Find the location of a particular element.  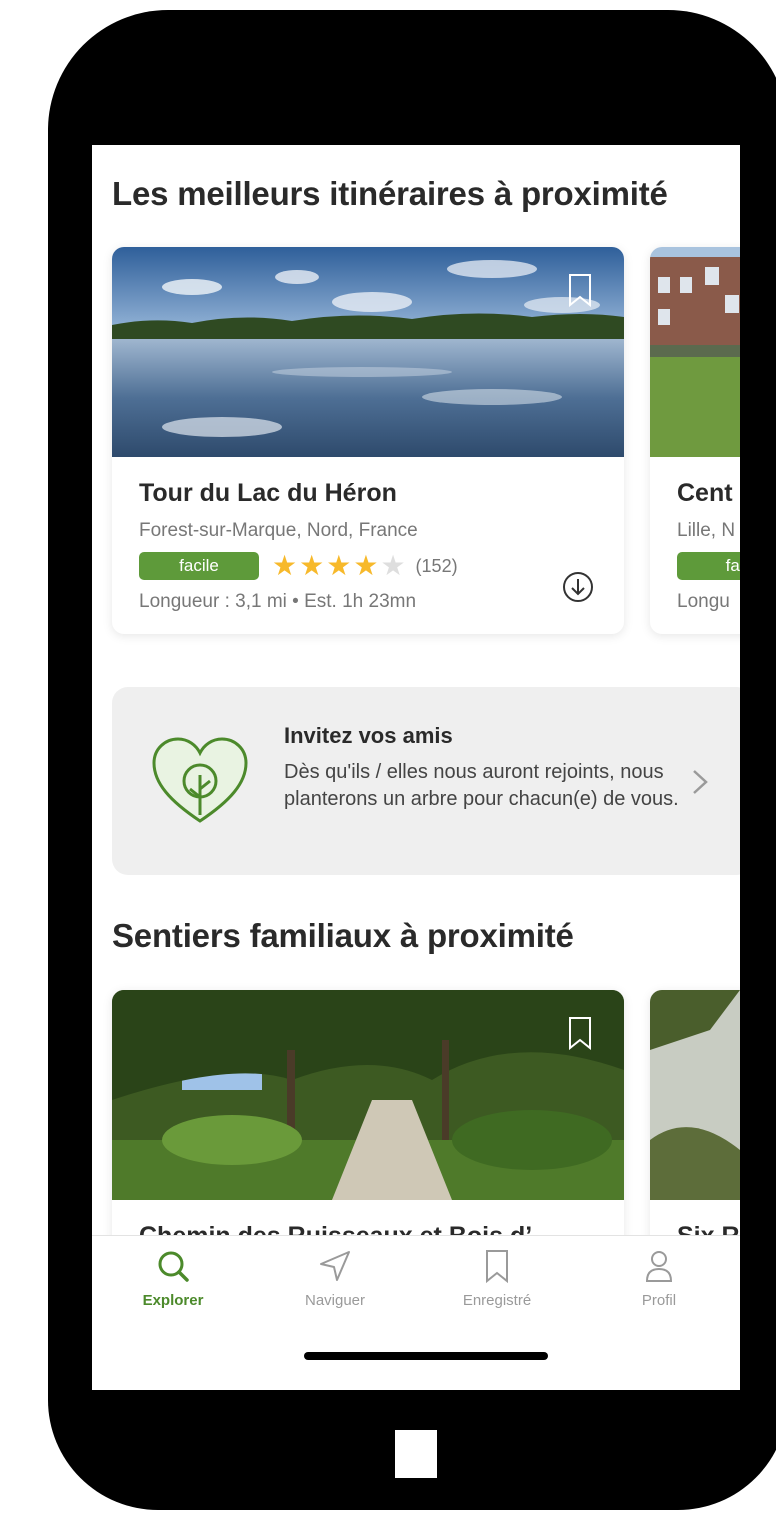

trail-meta: Longueur : 3,1 mi • Est. 1h 23mn is located at coordinates (278, 601).